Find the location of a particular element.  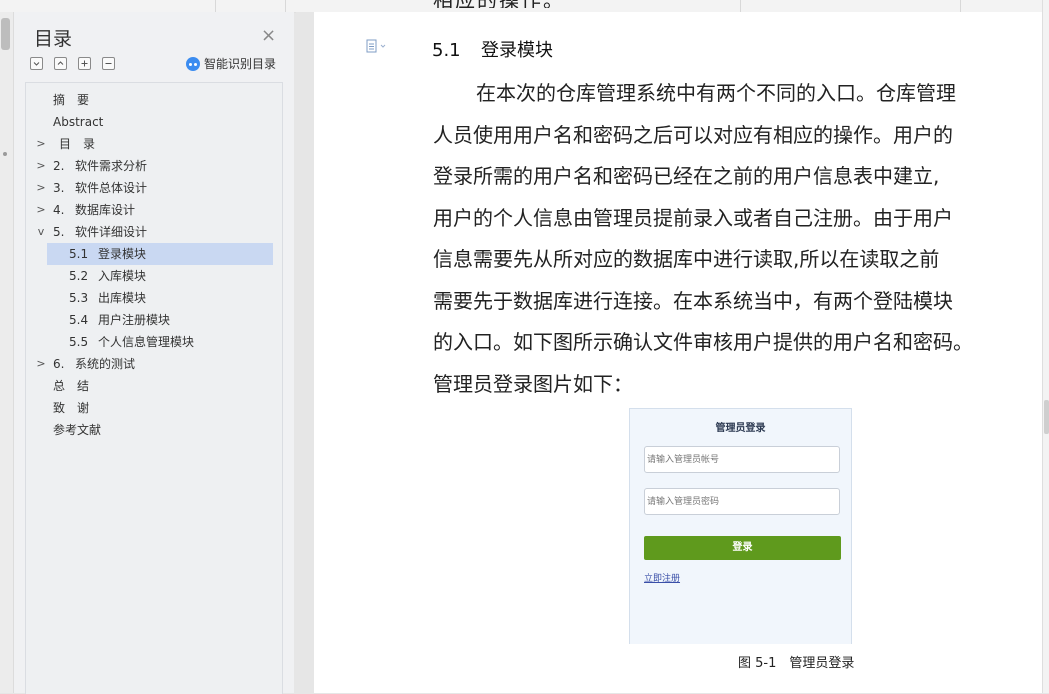

paragraph-line: 的入口。如下图所示确认文件审核用户提供的用户名和密码。 is located at coordinates (703, 342).